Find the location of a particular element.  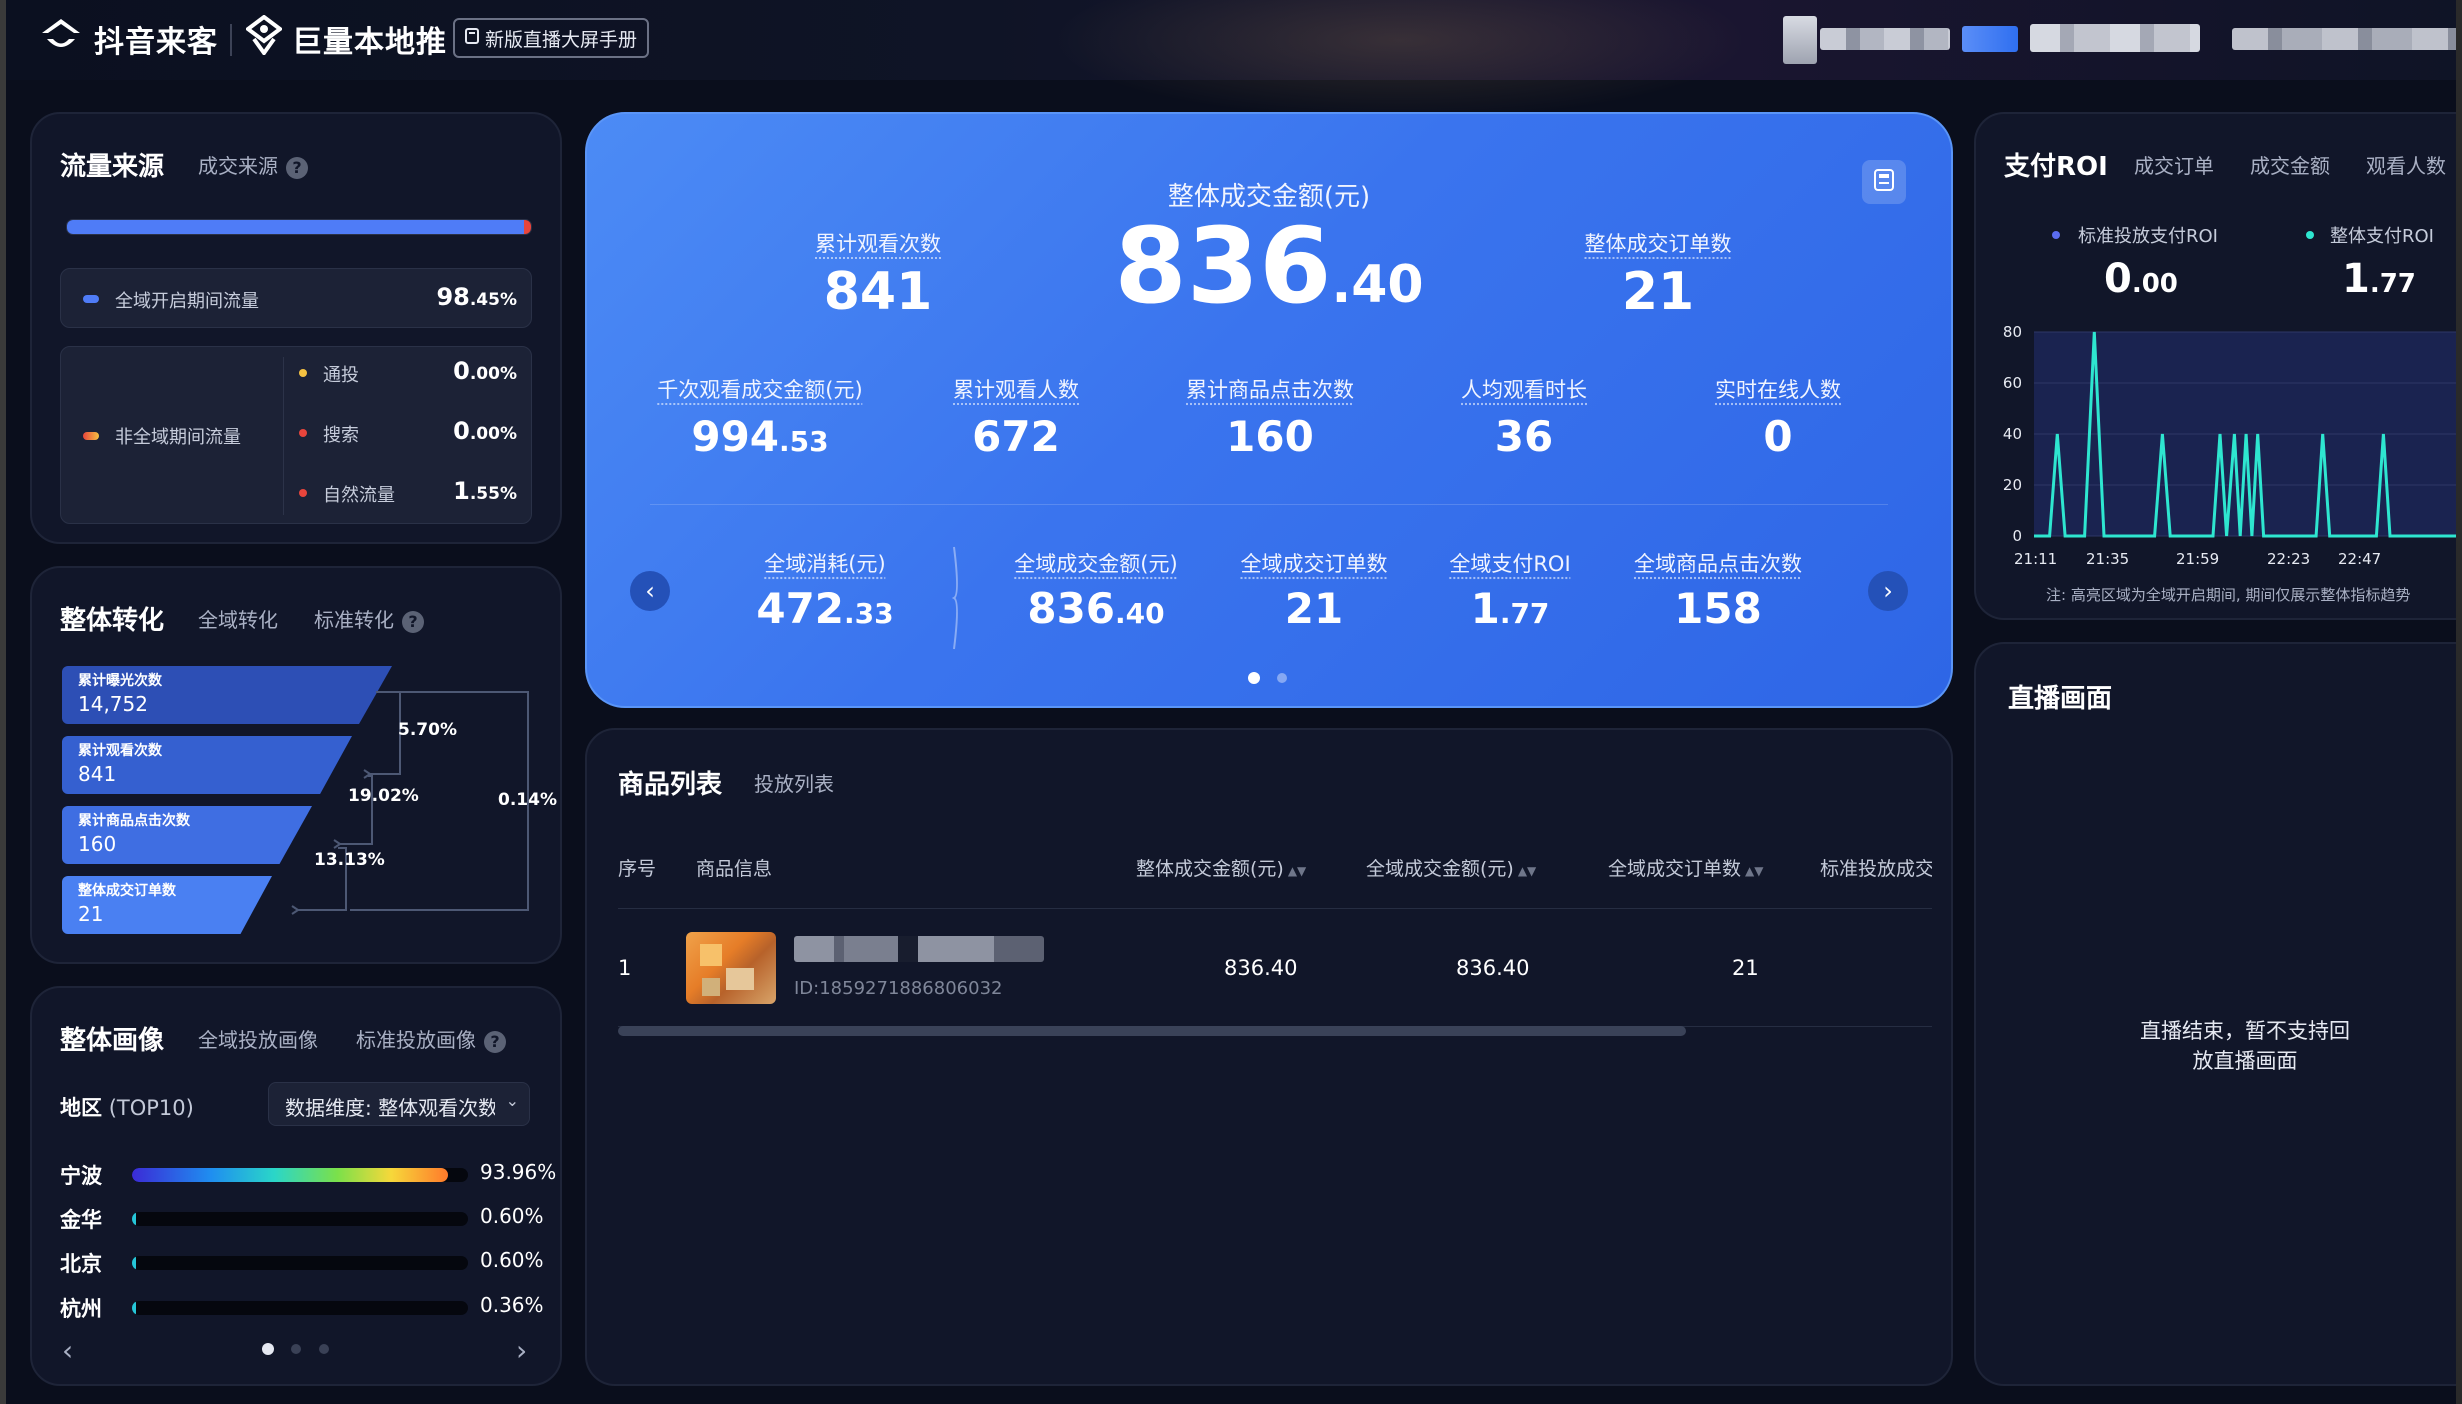

hero-left-label: 累计观看次数 is located at coordinates (878, 244).